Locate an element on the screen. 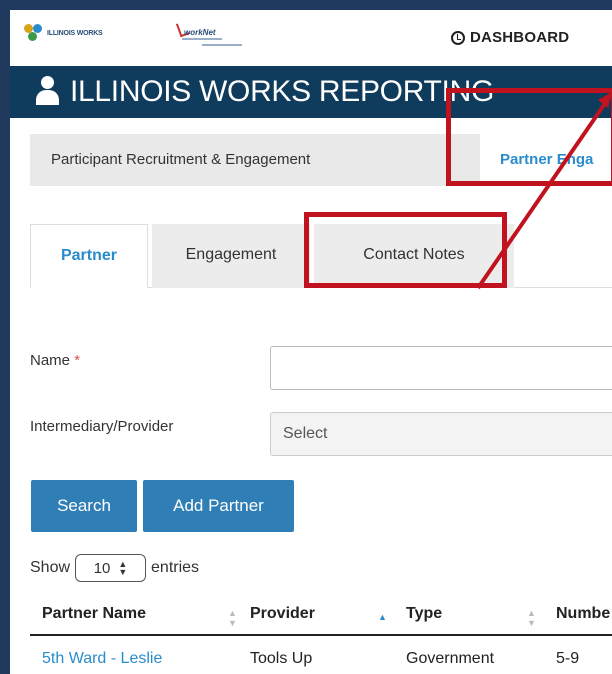 The image size is (612, 674). sort-ascending-icon: ▲ is located at coordinates (382, 617).